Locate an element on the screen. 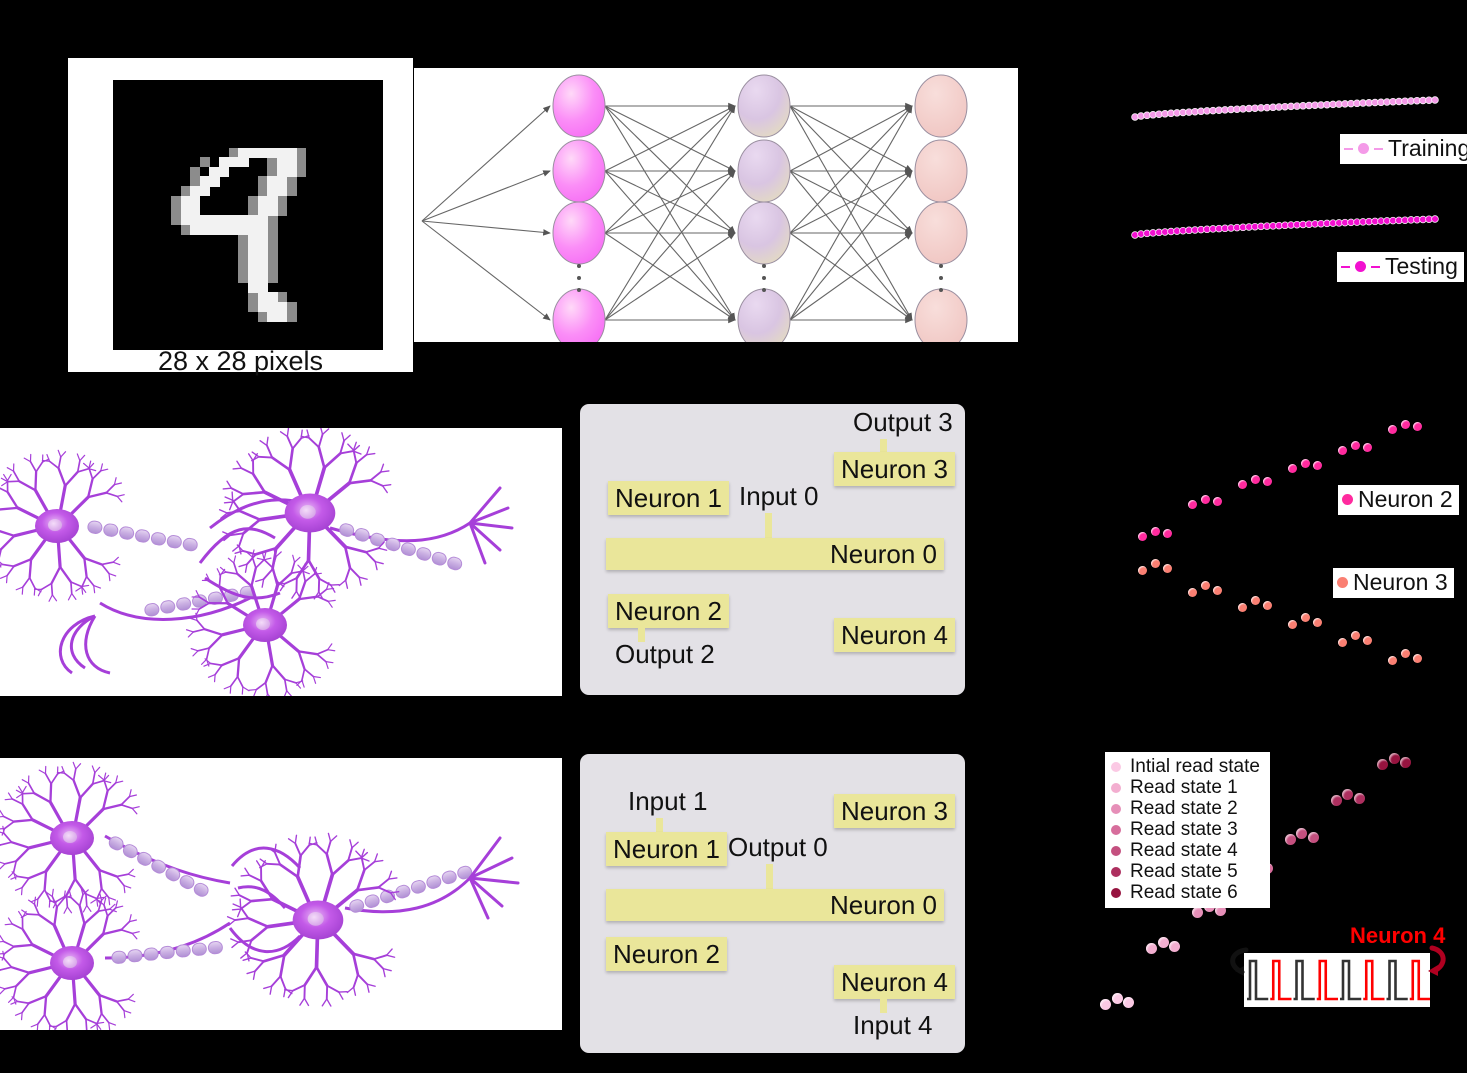 The image size is (1467, 1073). legend-row: Read state 2 is located at coordinates (1185, 808).